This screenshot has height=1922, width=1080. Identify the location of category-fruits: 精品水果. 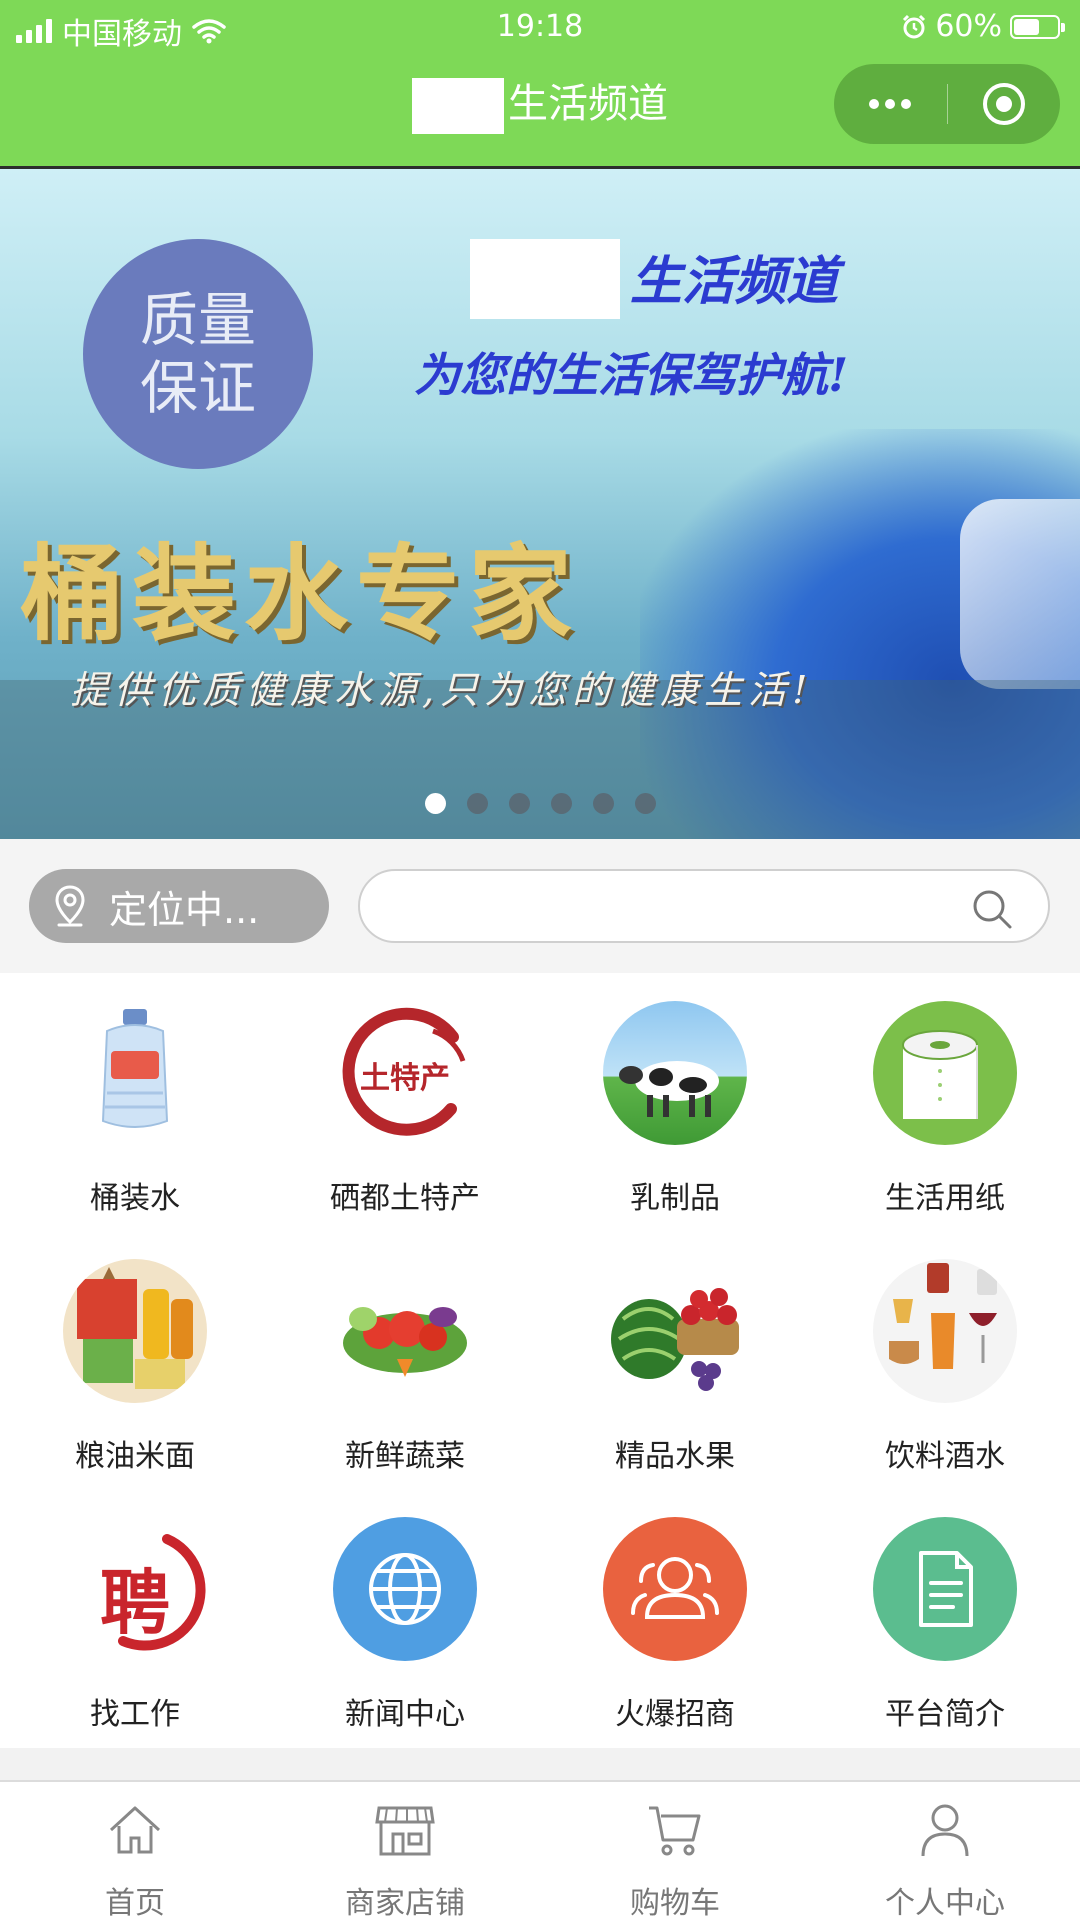
(675, 1360).